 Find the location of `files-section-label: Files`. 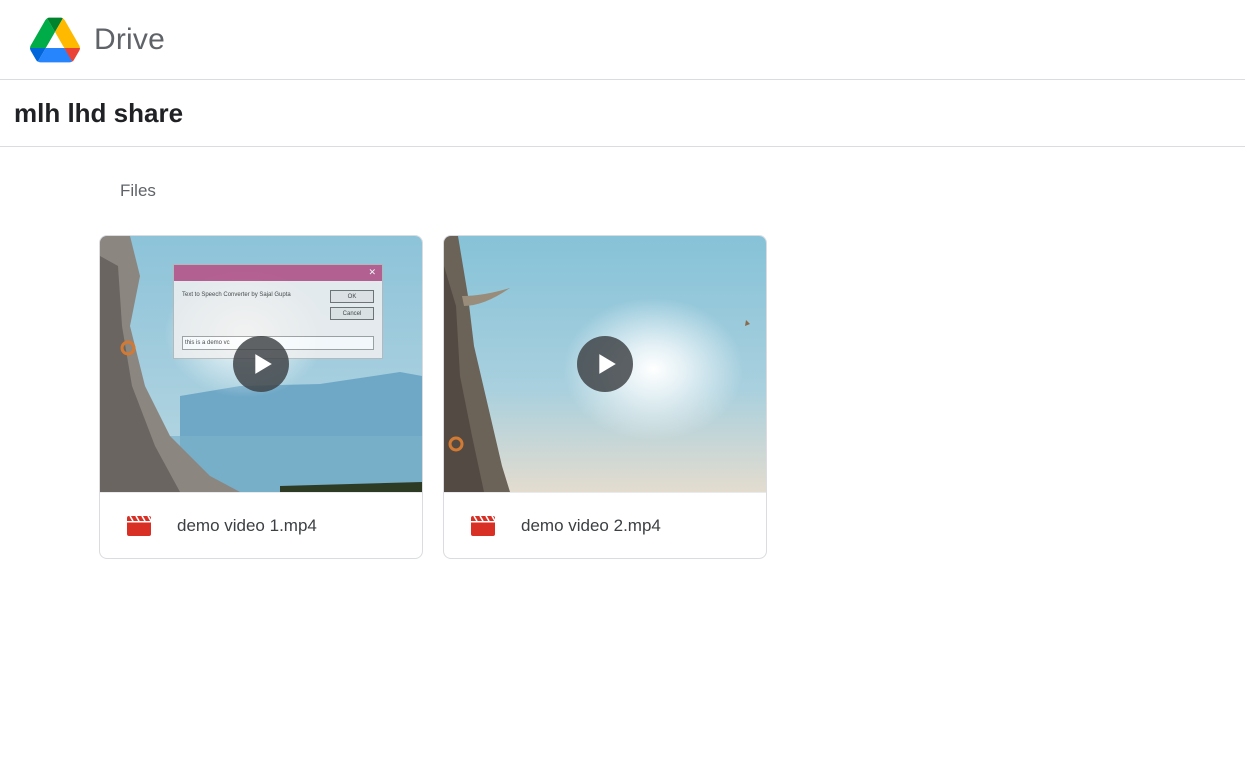

files-section-label: Files is located at coordinates (138, 190).